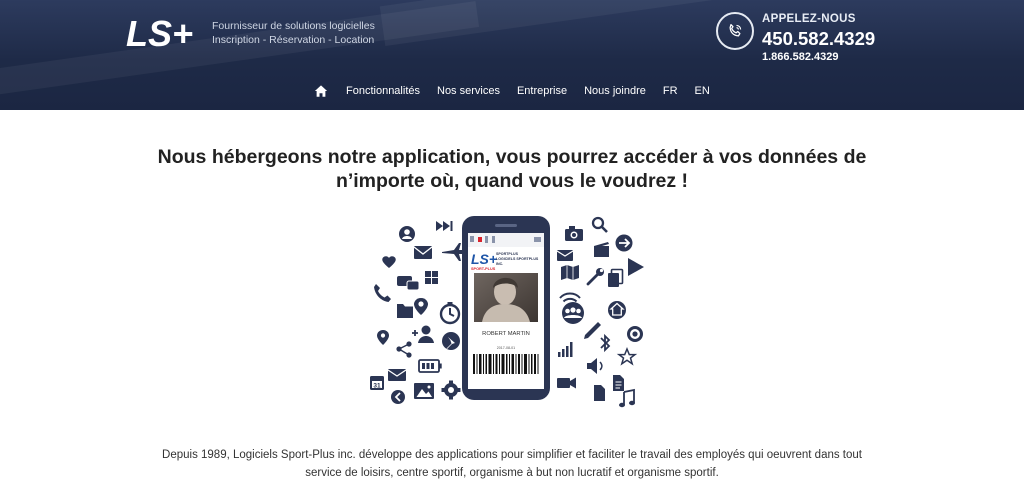  Describe the element at coordinates (408, 283) in the screenshot. I see `chat-bubbles-icon` at that location.